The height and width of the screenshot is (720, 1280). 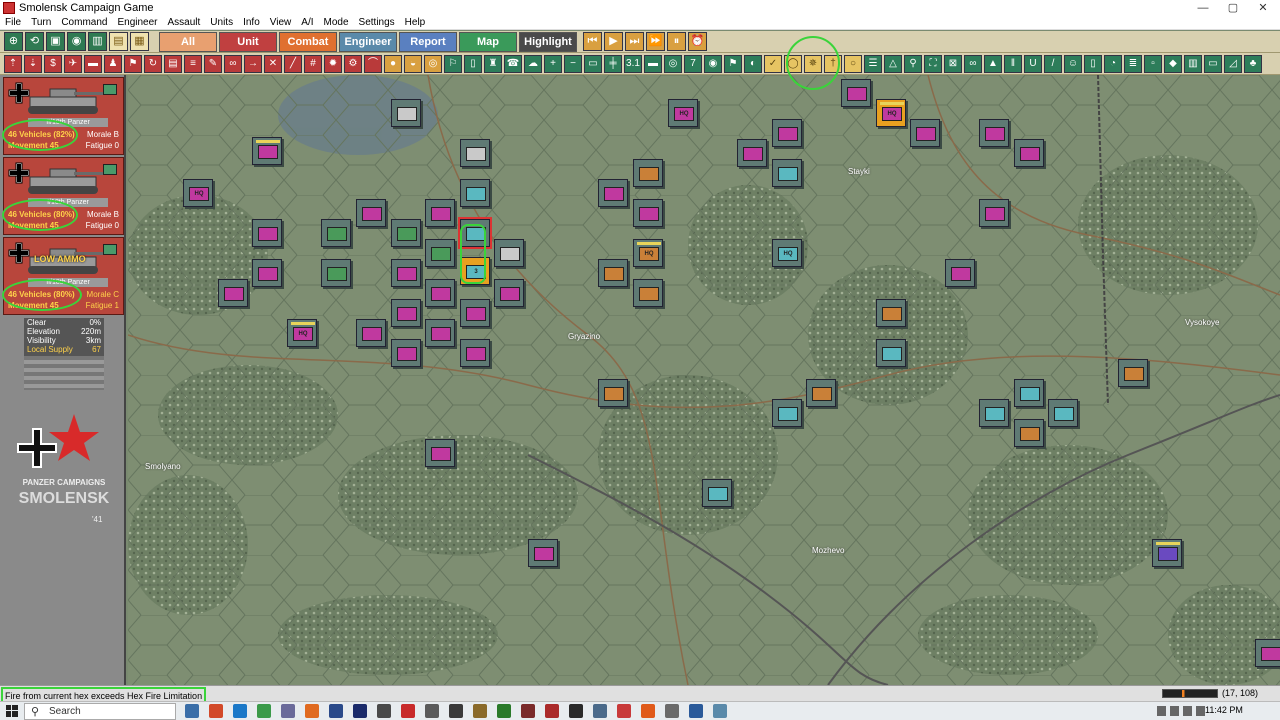 What do you see at coordinates (1113, 63) in the screenshot?
I see `pie-icon: ◔` at bounding box center [1113, 63].